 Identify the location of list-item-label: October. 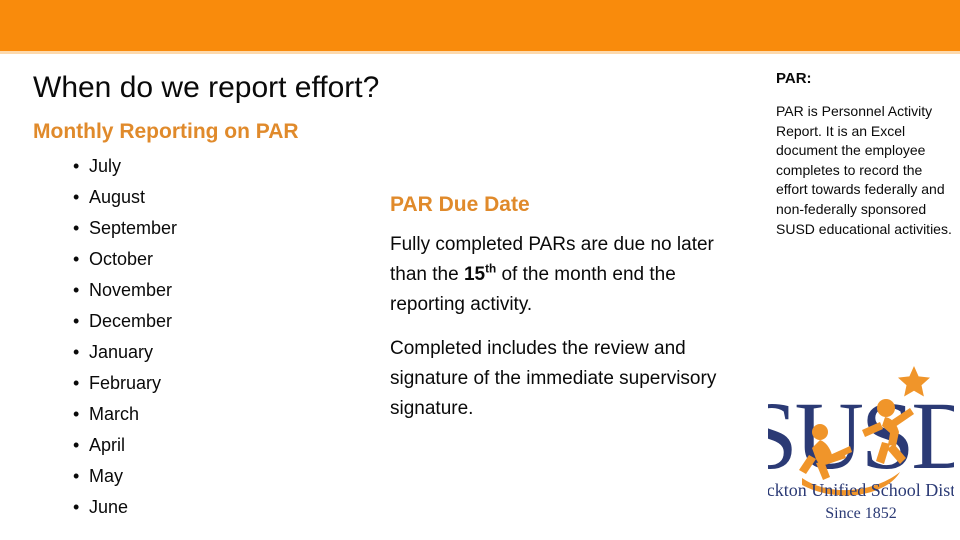
(121, 259).